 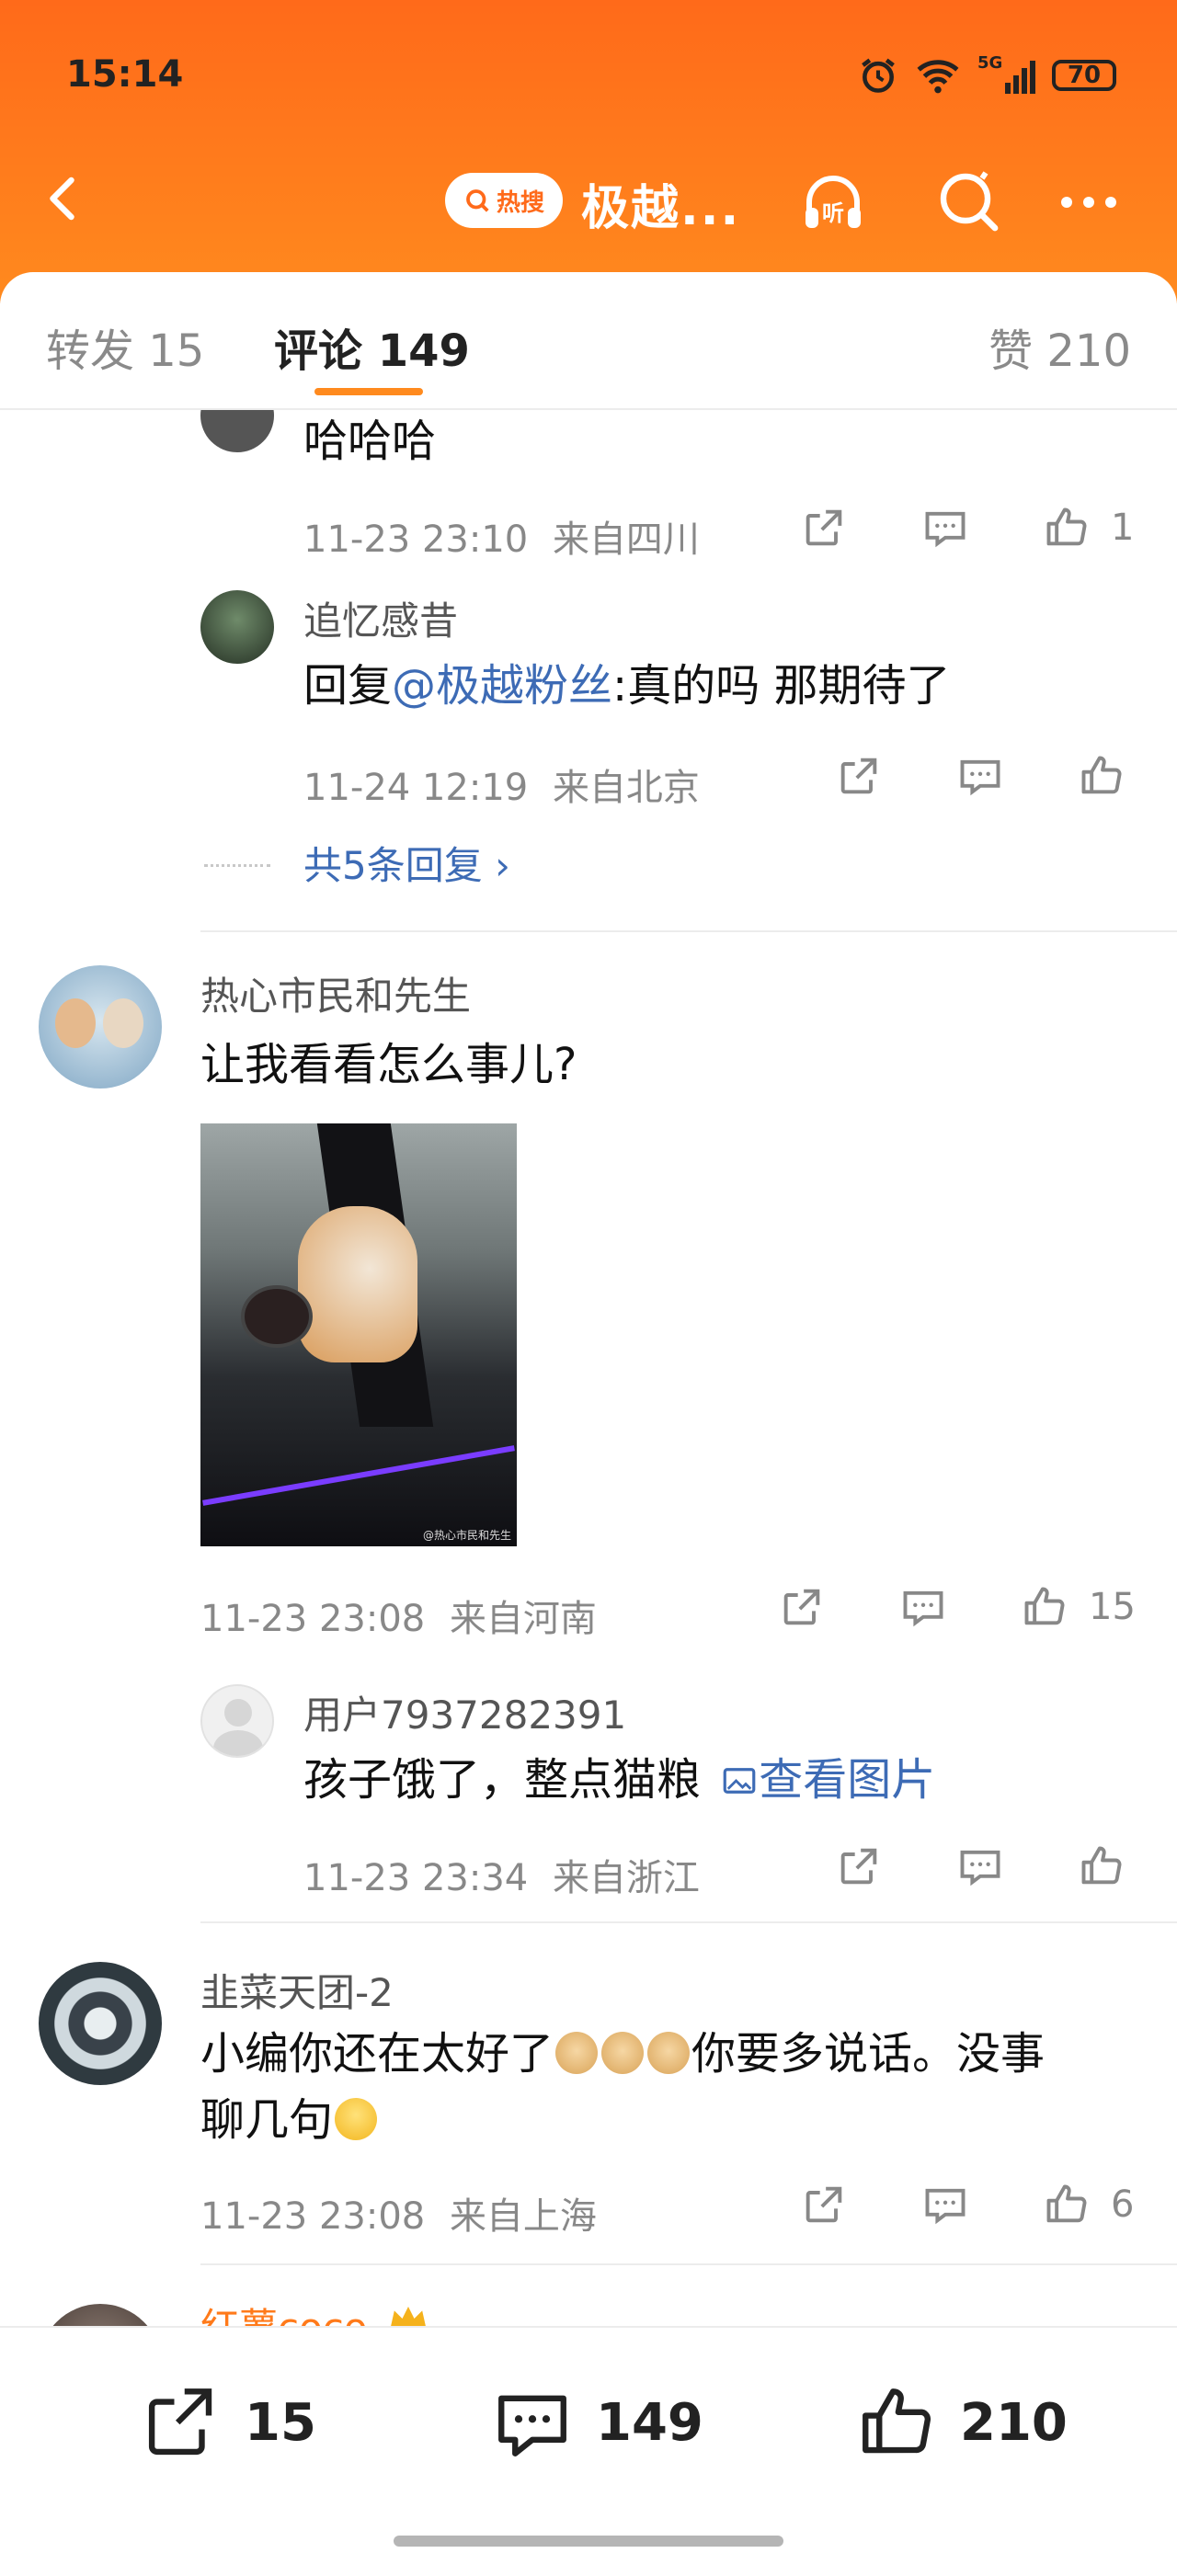 I want to click on tab-reposts: 转发 15, so click(x=125, y=346).